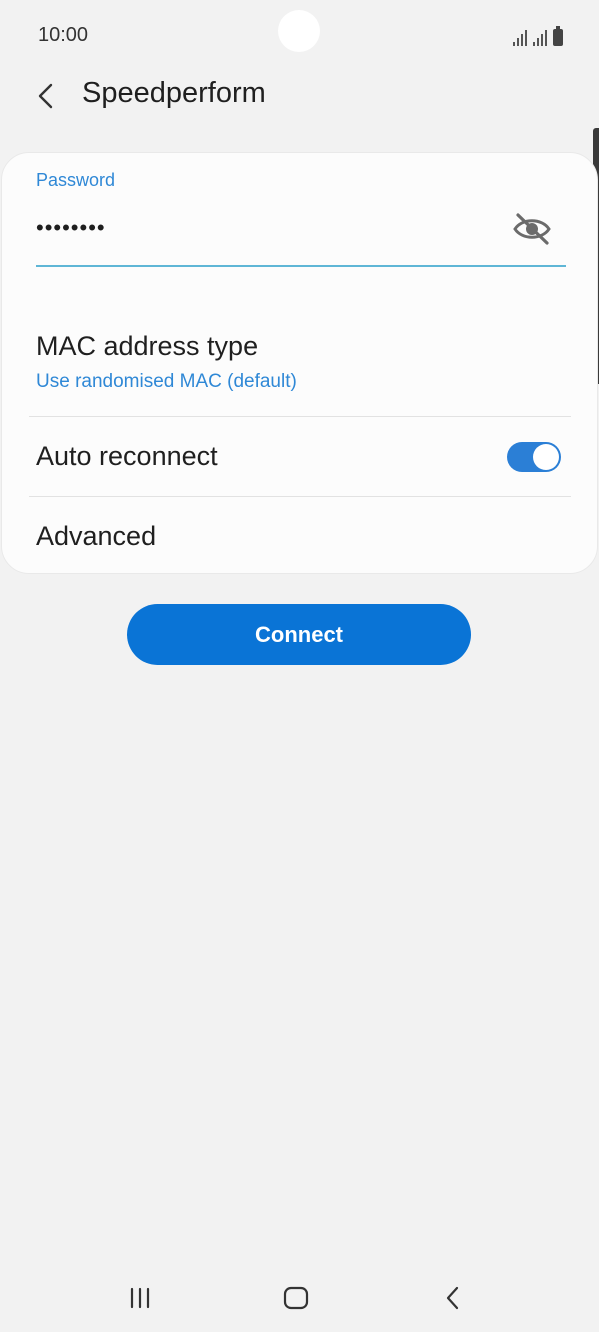  I want to click on advanced-item: Advanced, so click(300, 535).